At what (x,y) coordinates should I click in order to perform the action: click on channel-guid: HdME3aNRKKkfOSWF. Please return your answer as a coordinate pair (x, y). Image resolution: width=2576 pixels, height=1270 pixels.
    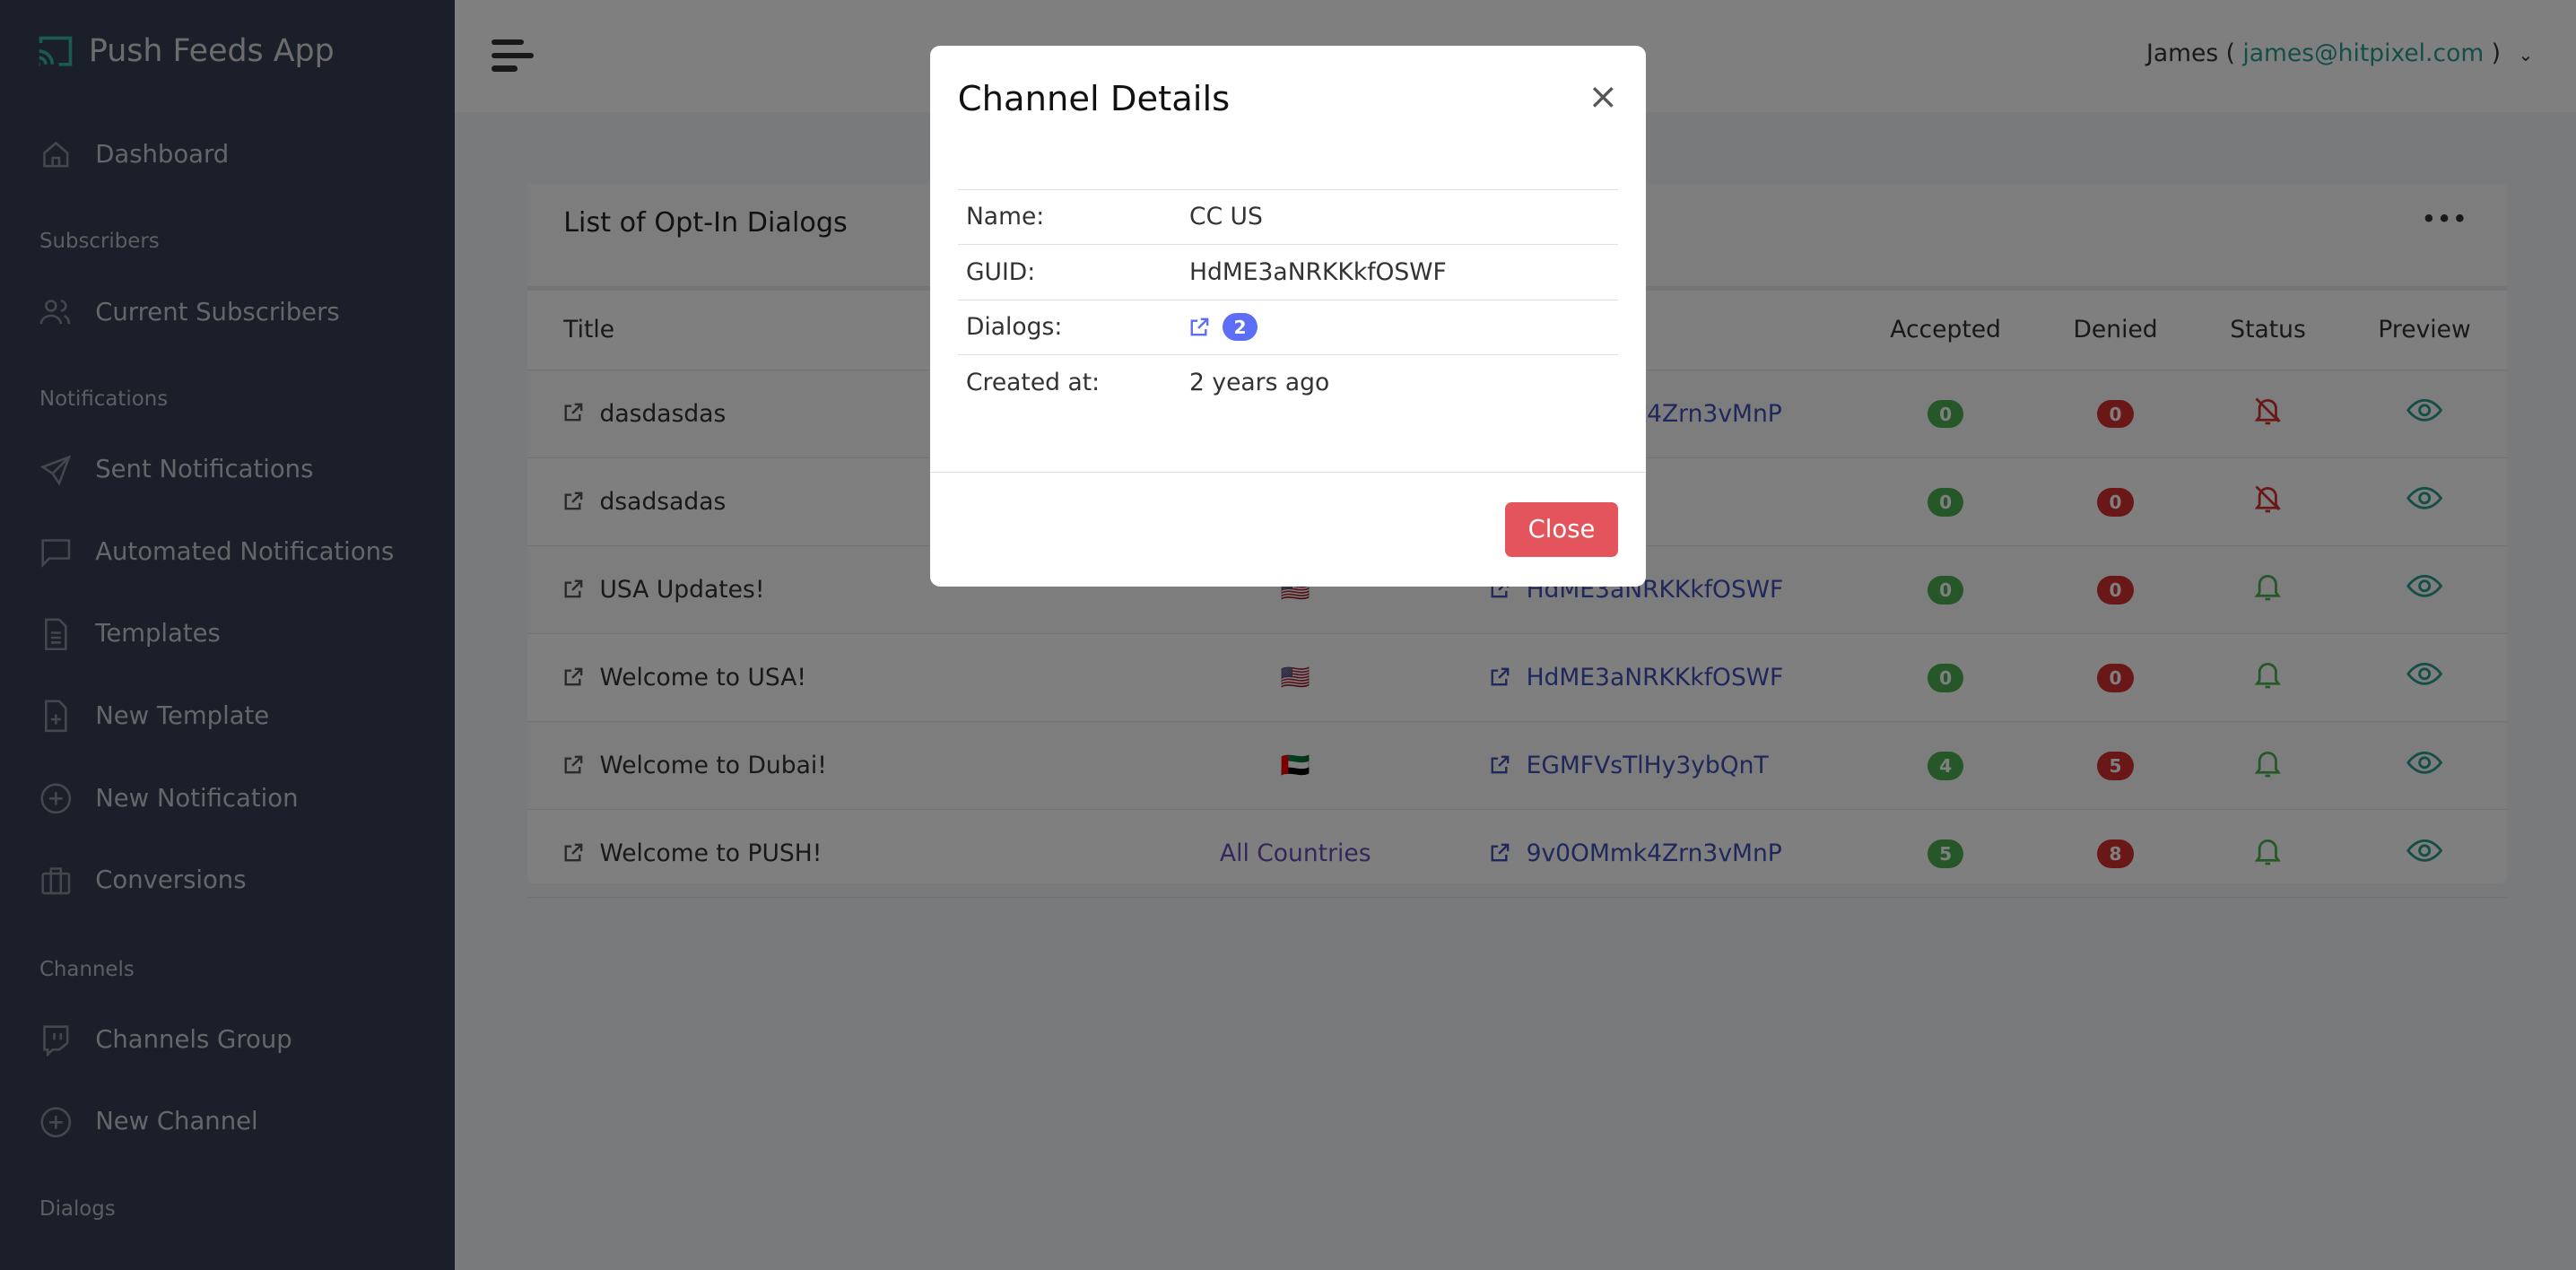
    Looking at the image, I should click on (1318, 271).